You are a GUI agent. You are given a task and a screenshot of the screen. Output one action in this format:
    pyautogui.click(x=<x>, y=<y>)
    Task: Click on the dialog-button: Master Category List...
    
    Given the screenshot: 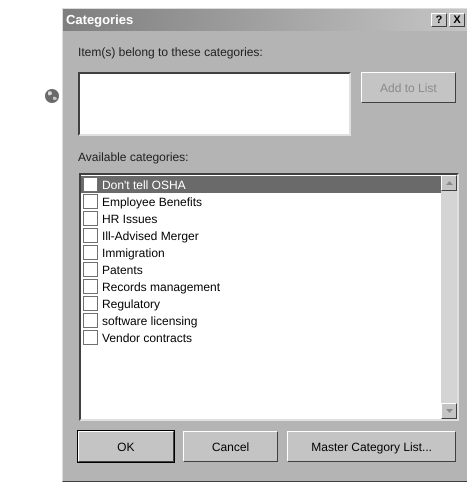 What is the action you would take?
    pyautogui.click(x=371, y=446)
    